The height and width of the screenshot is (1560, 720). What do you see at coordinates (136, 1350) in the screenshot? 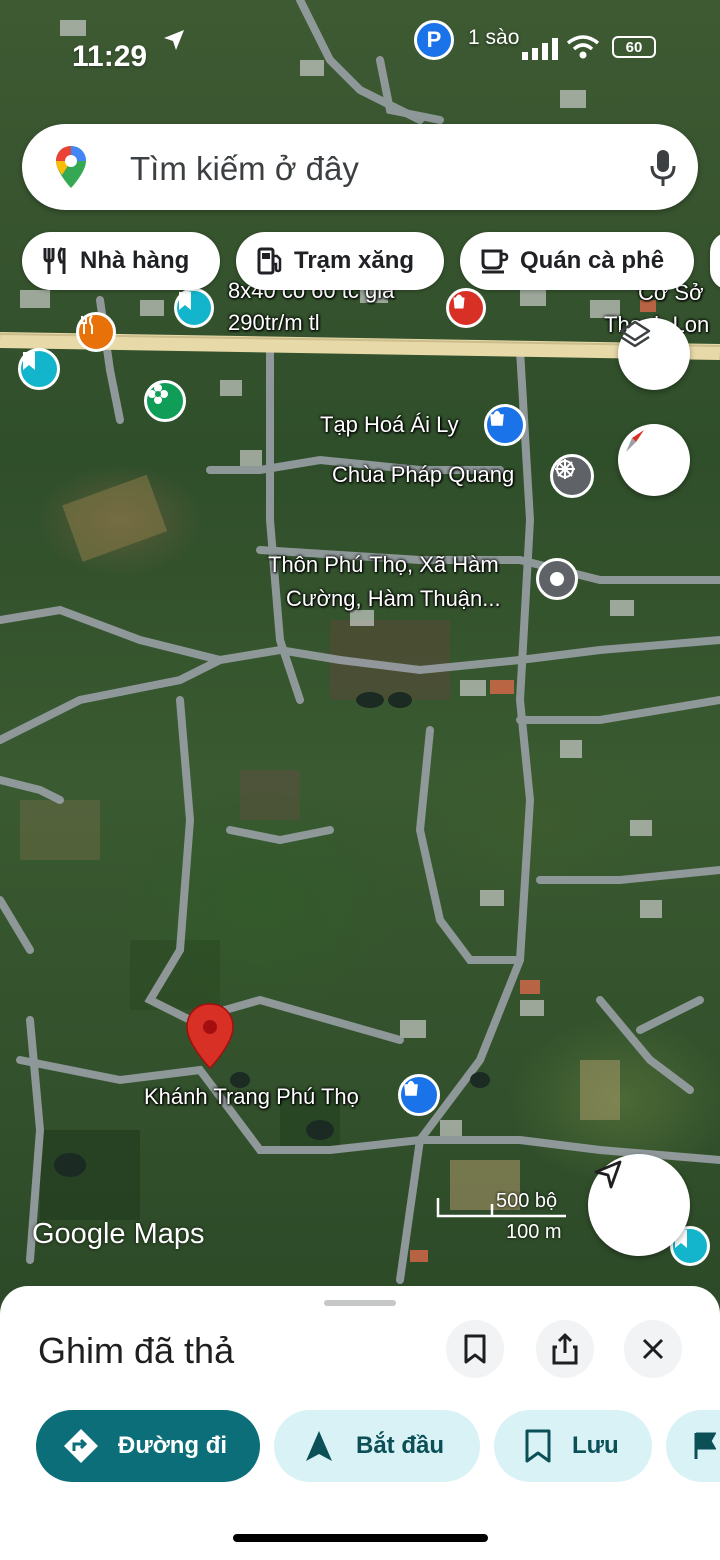
I see `sheet-title: Ghim đã thả` at bounding box center [136, 1350].